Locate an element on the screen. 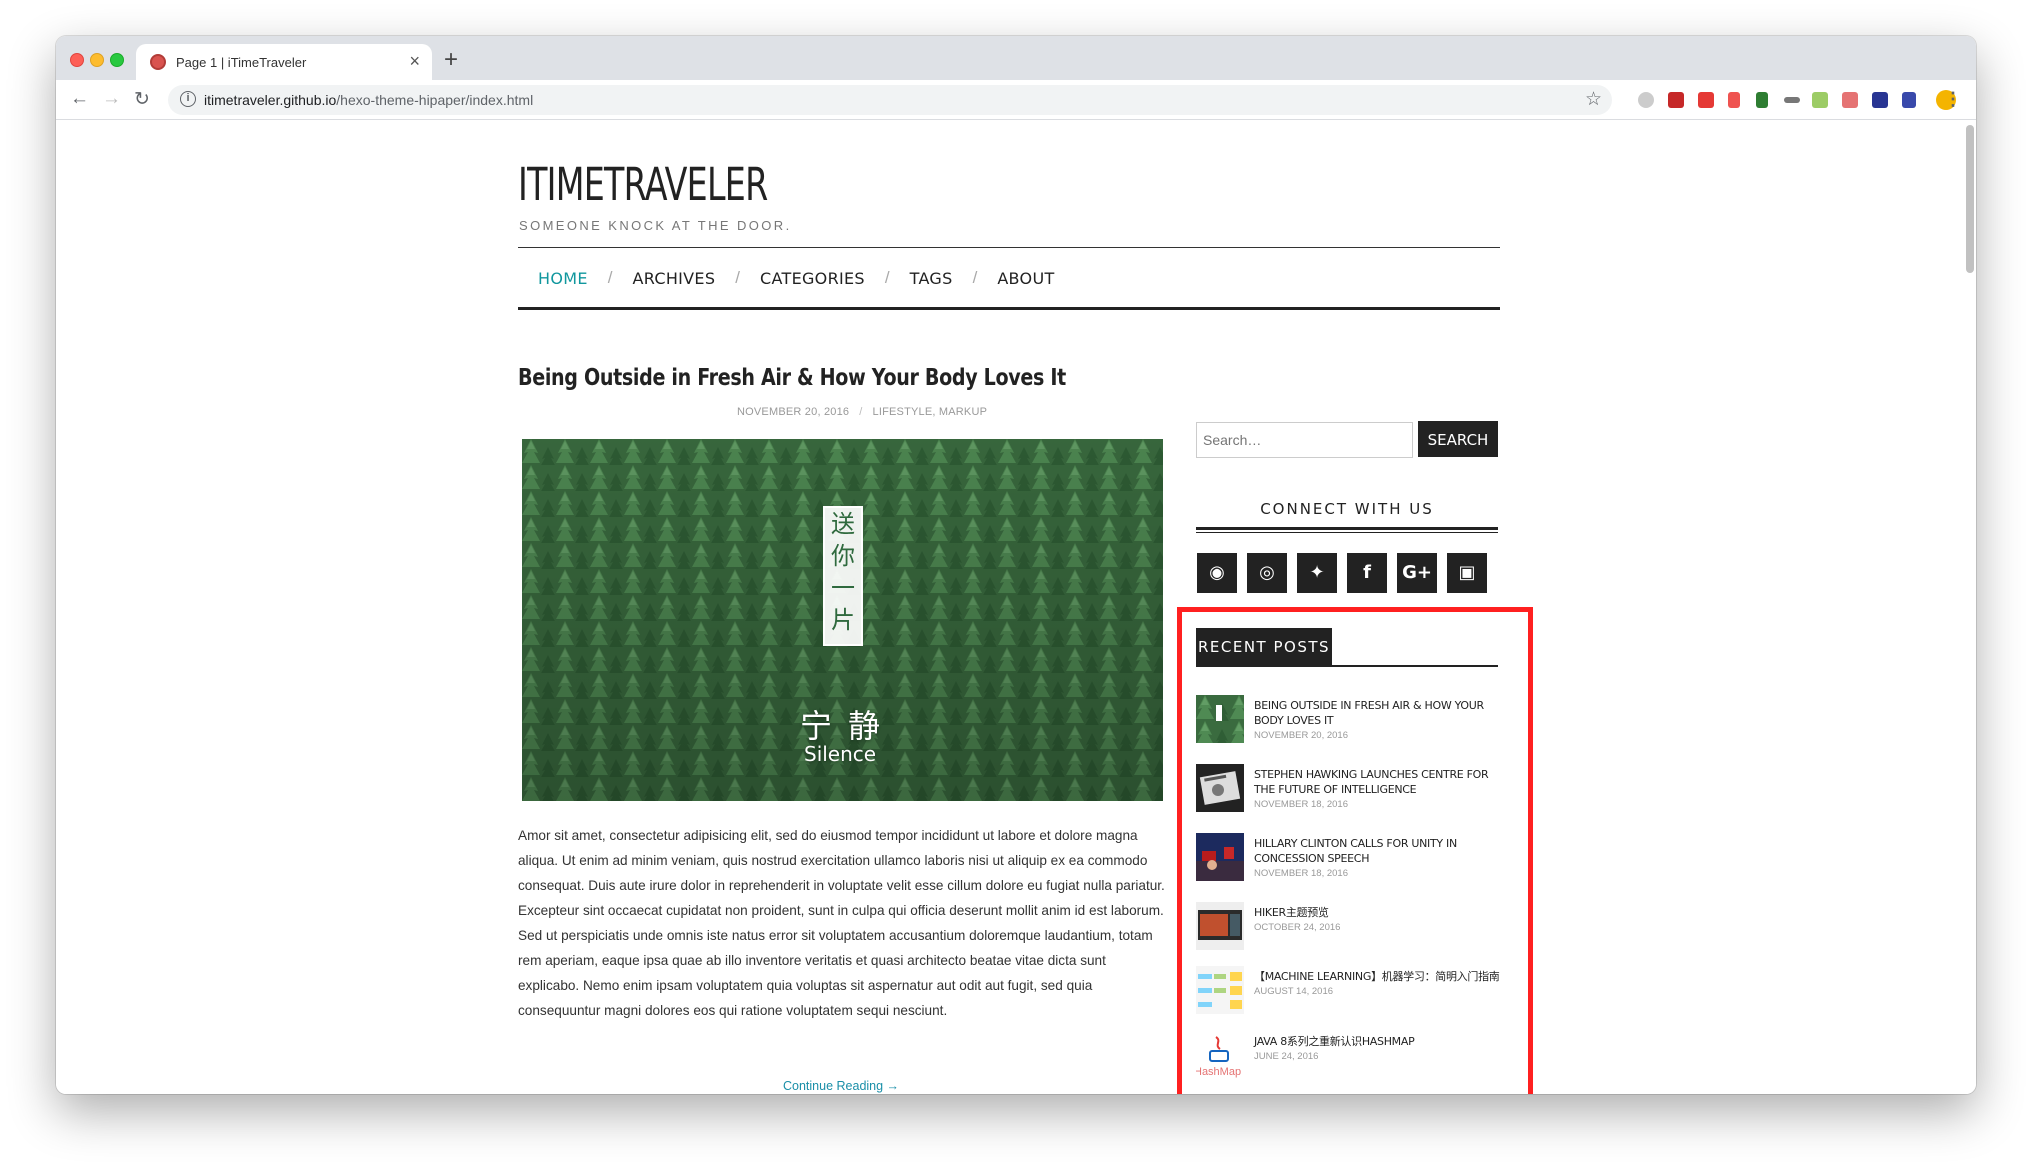 This screenshot has height=1169, width=2032. post-categories: LIFESTYLE, MARKUP is located at coordinates (930, 412).